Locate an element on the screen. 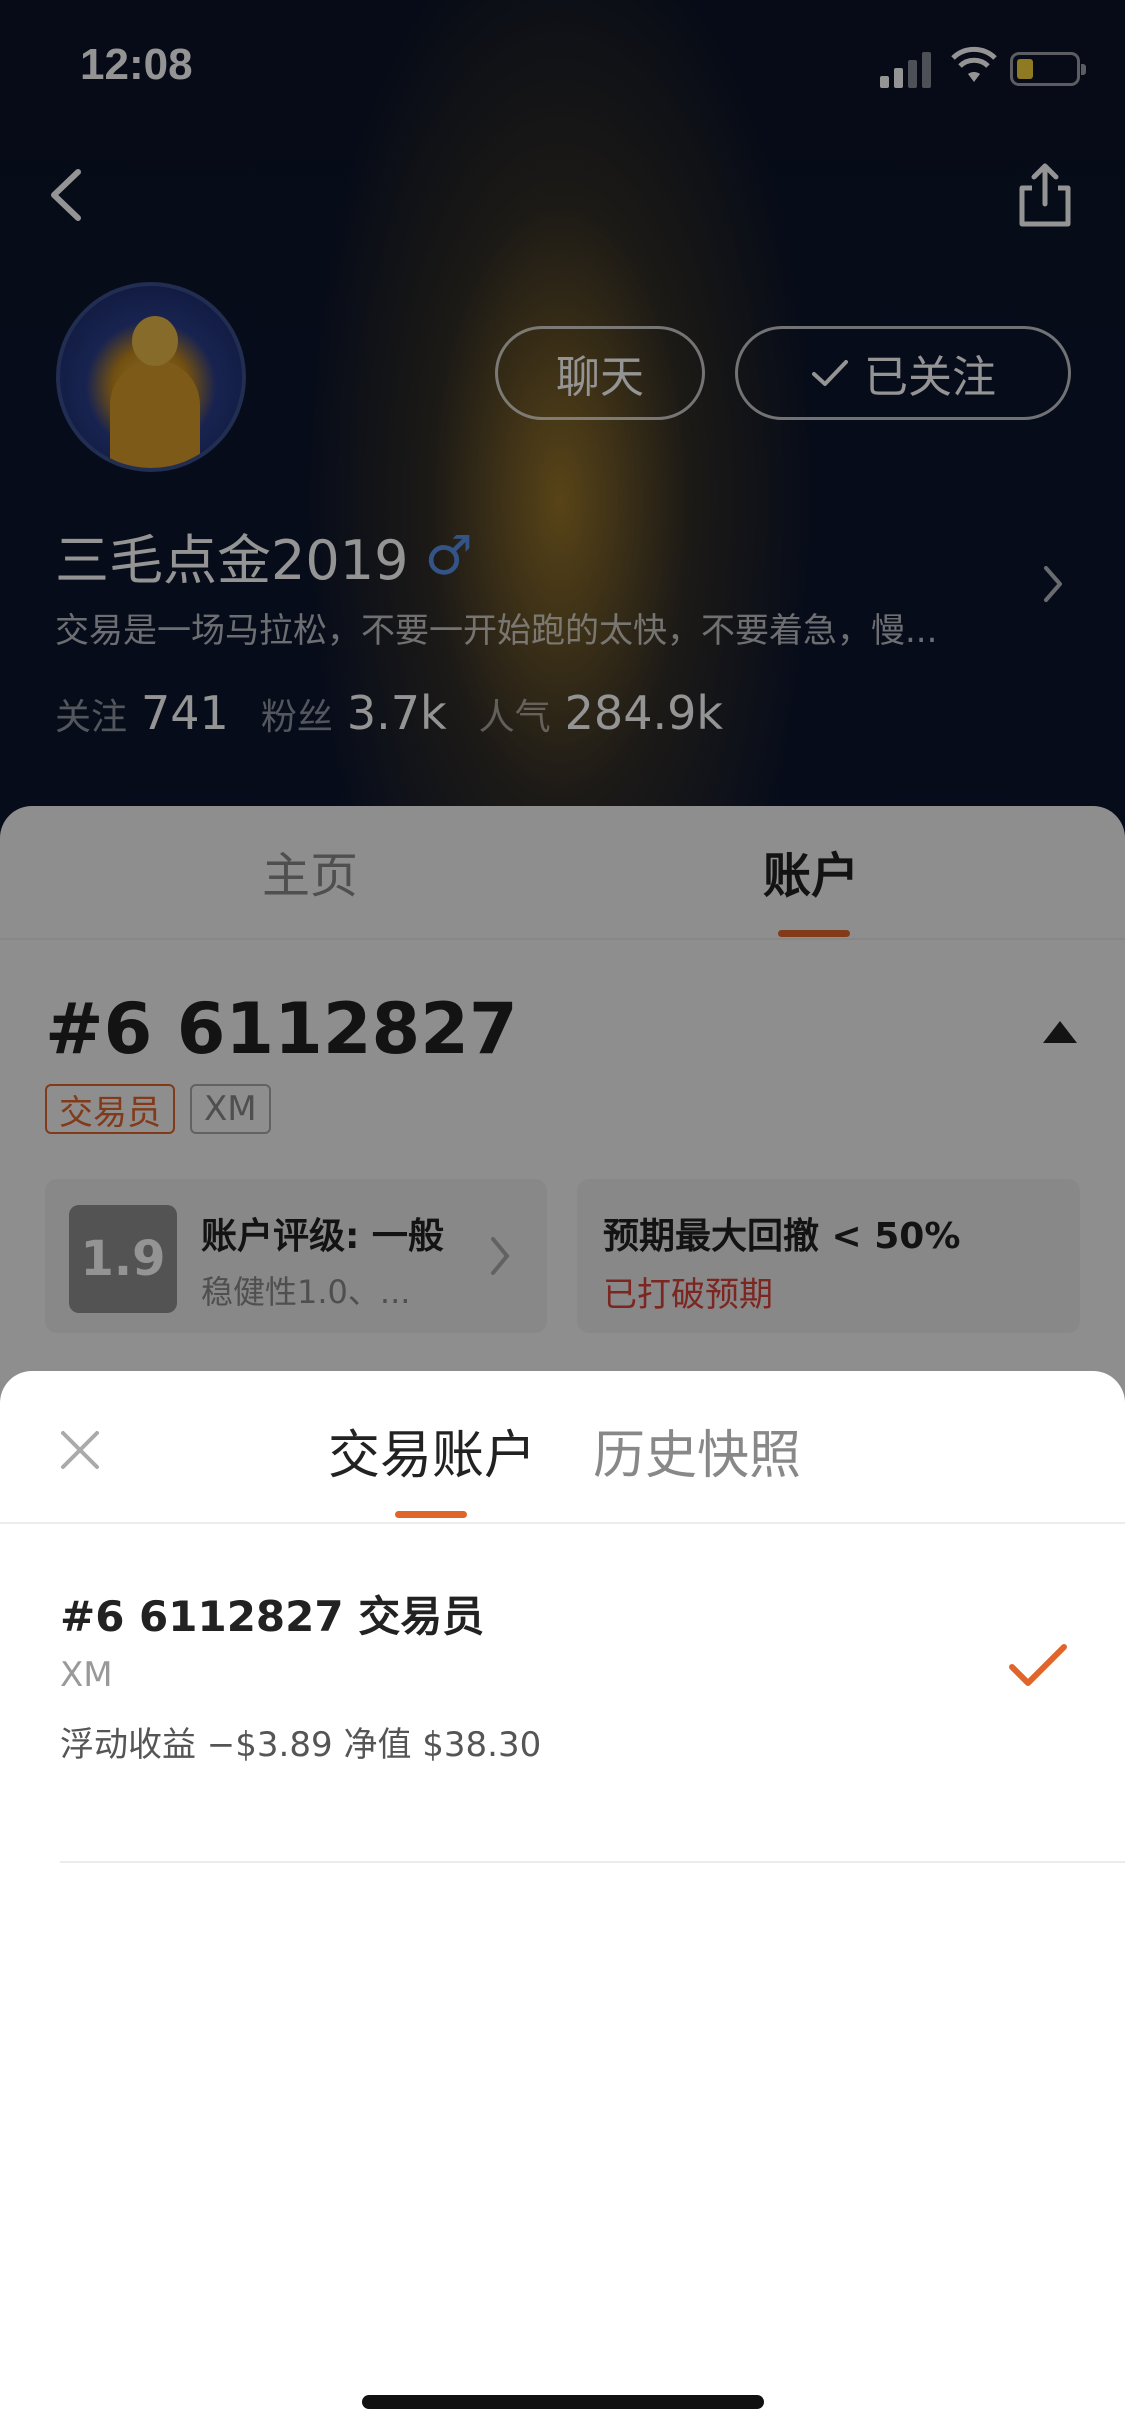 This screenshot has height=2436, width=1125. account-item-title: #6 6112827 交易员 is located at coordinates (272, 1616).